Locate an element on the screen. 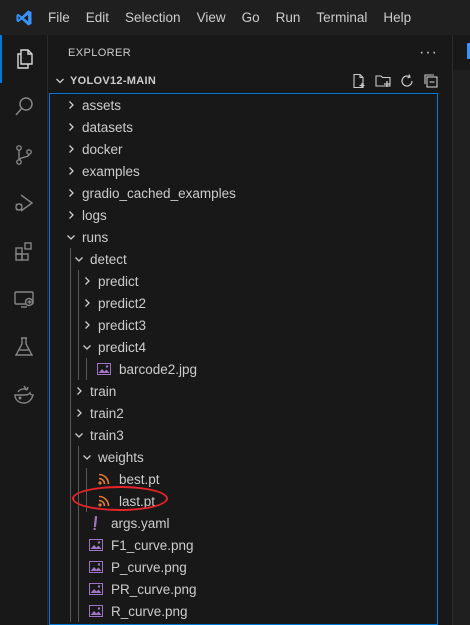  tree-item-label: train is located at coordinates (103, 391).